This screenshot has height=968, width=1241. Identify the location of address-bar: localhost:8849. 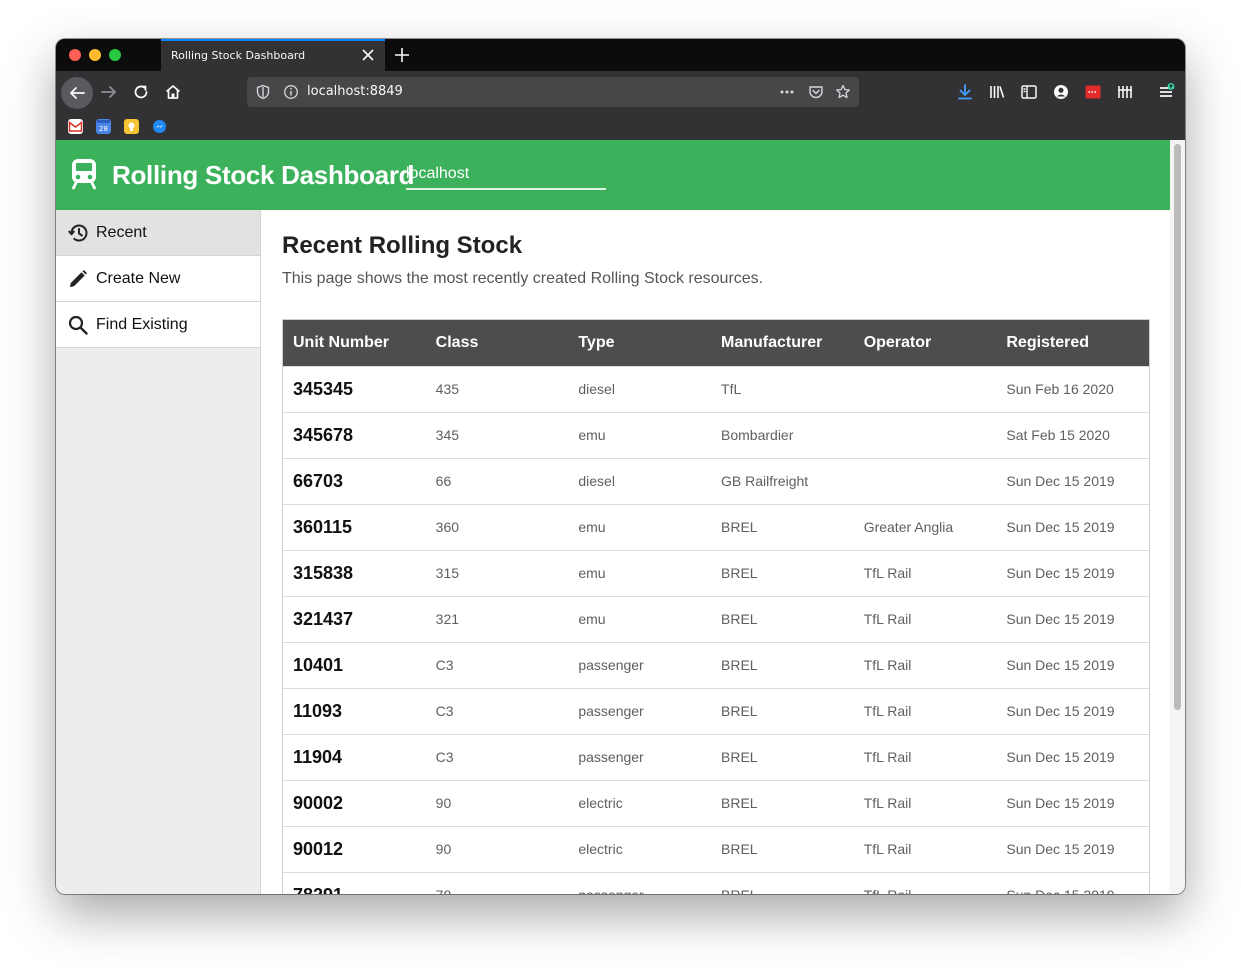
(553, 92).